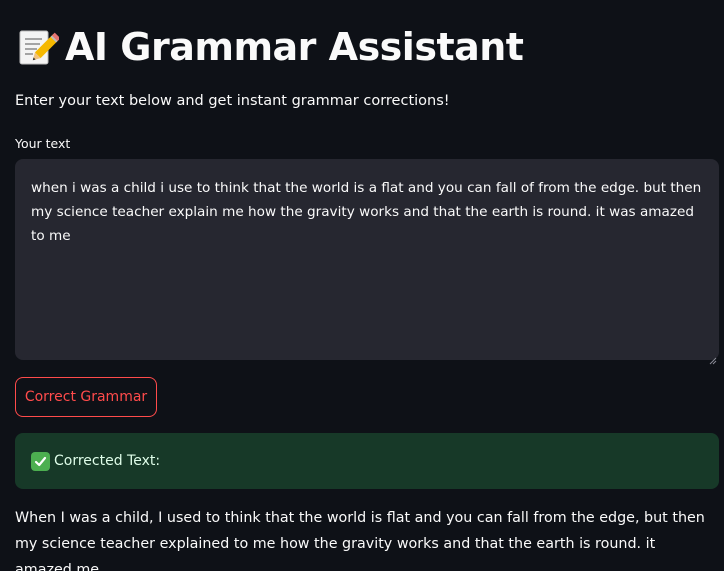 The width and height of the screenshot is (724, 571). Describe the element at coordinates (40, 461) in the screenshot. I see `check-mark-icon` at that location.